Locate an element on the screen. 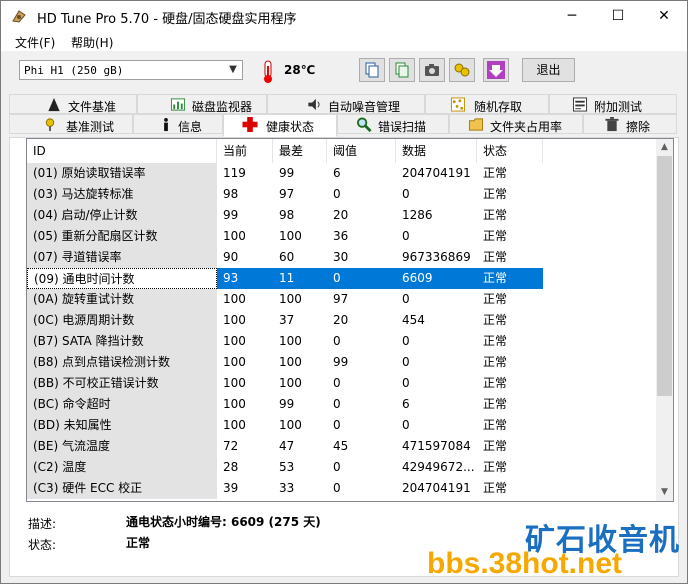 The width and height of the screenshot is (688, 584). table-row: (0A) 旋转重试计数 100 100 97 0 正常 is located at coordinates (342, 299).